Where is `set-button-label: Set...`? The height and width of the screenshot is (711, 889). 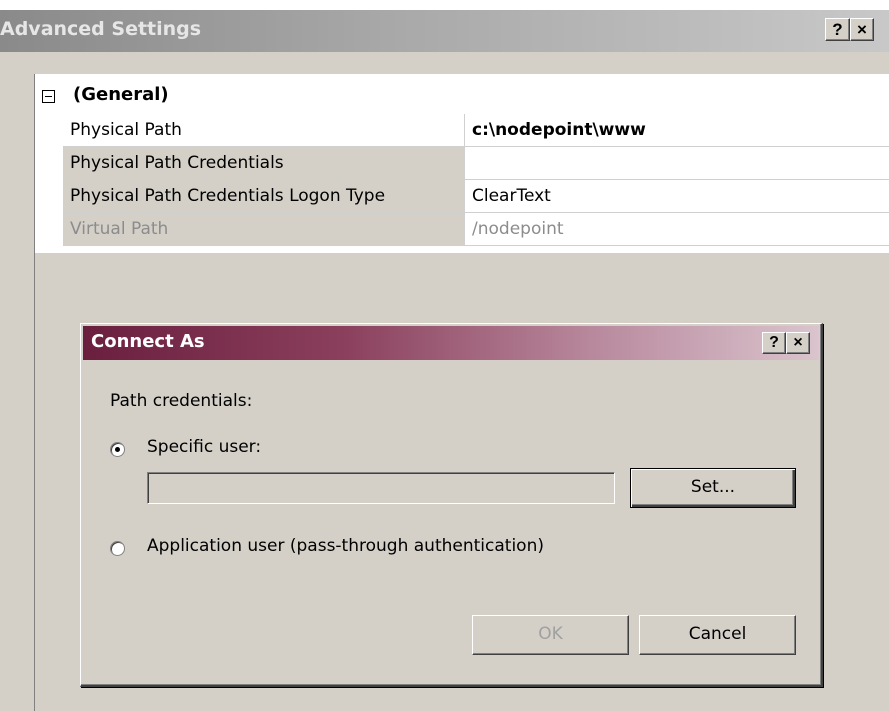 set-button-label: Set... is located at coordinates (713, 487).